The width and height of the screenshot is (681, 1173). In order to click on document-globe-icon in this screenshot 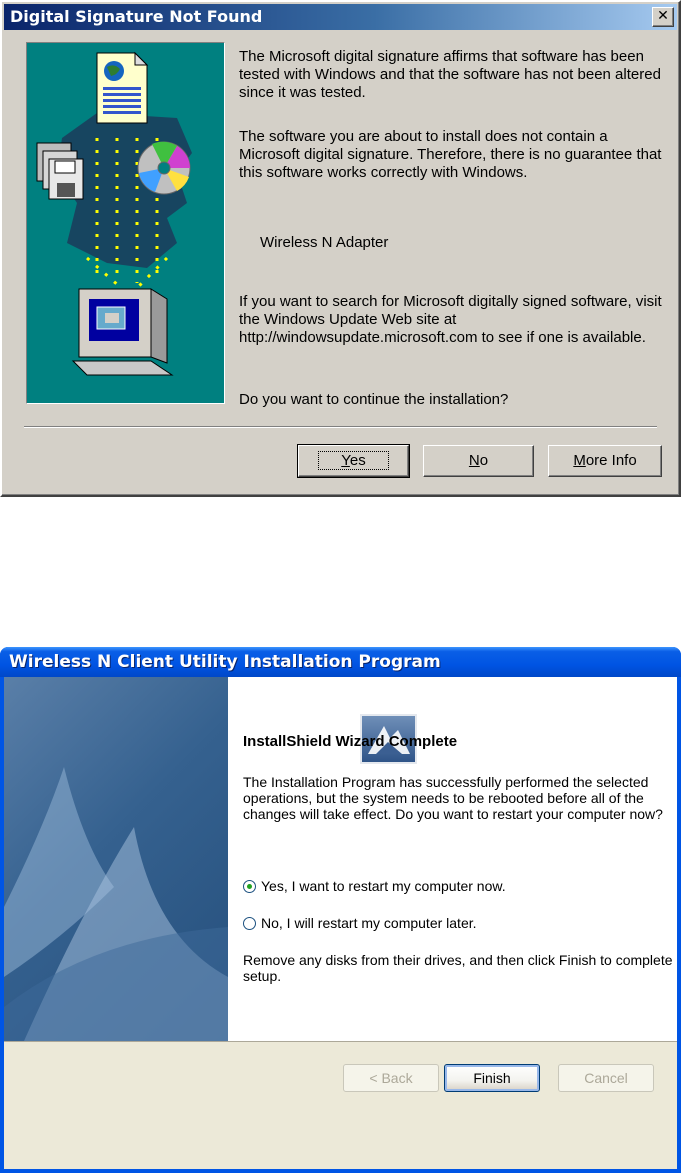, I will do `click(122, 87)`.